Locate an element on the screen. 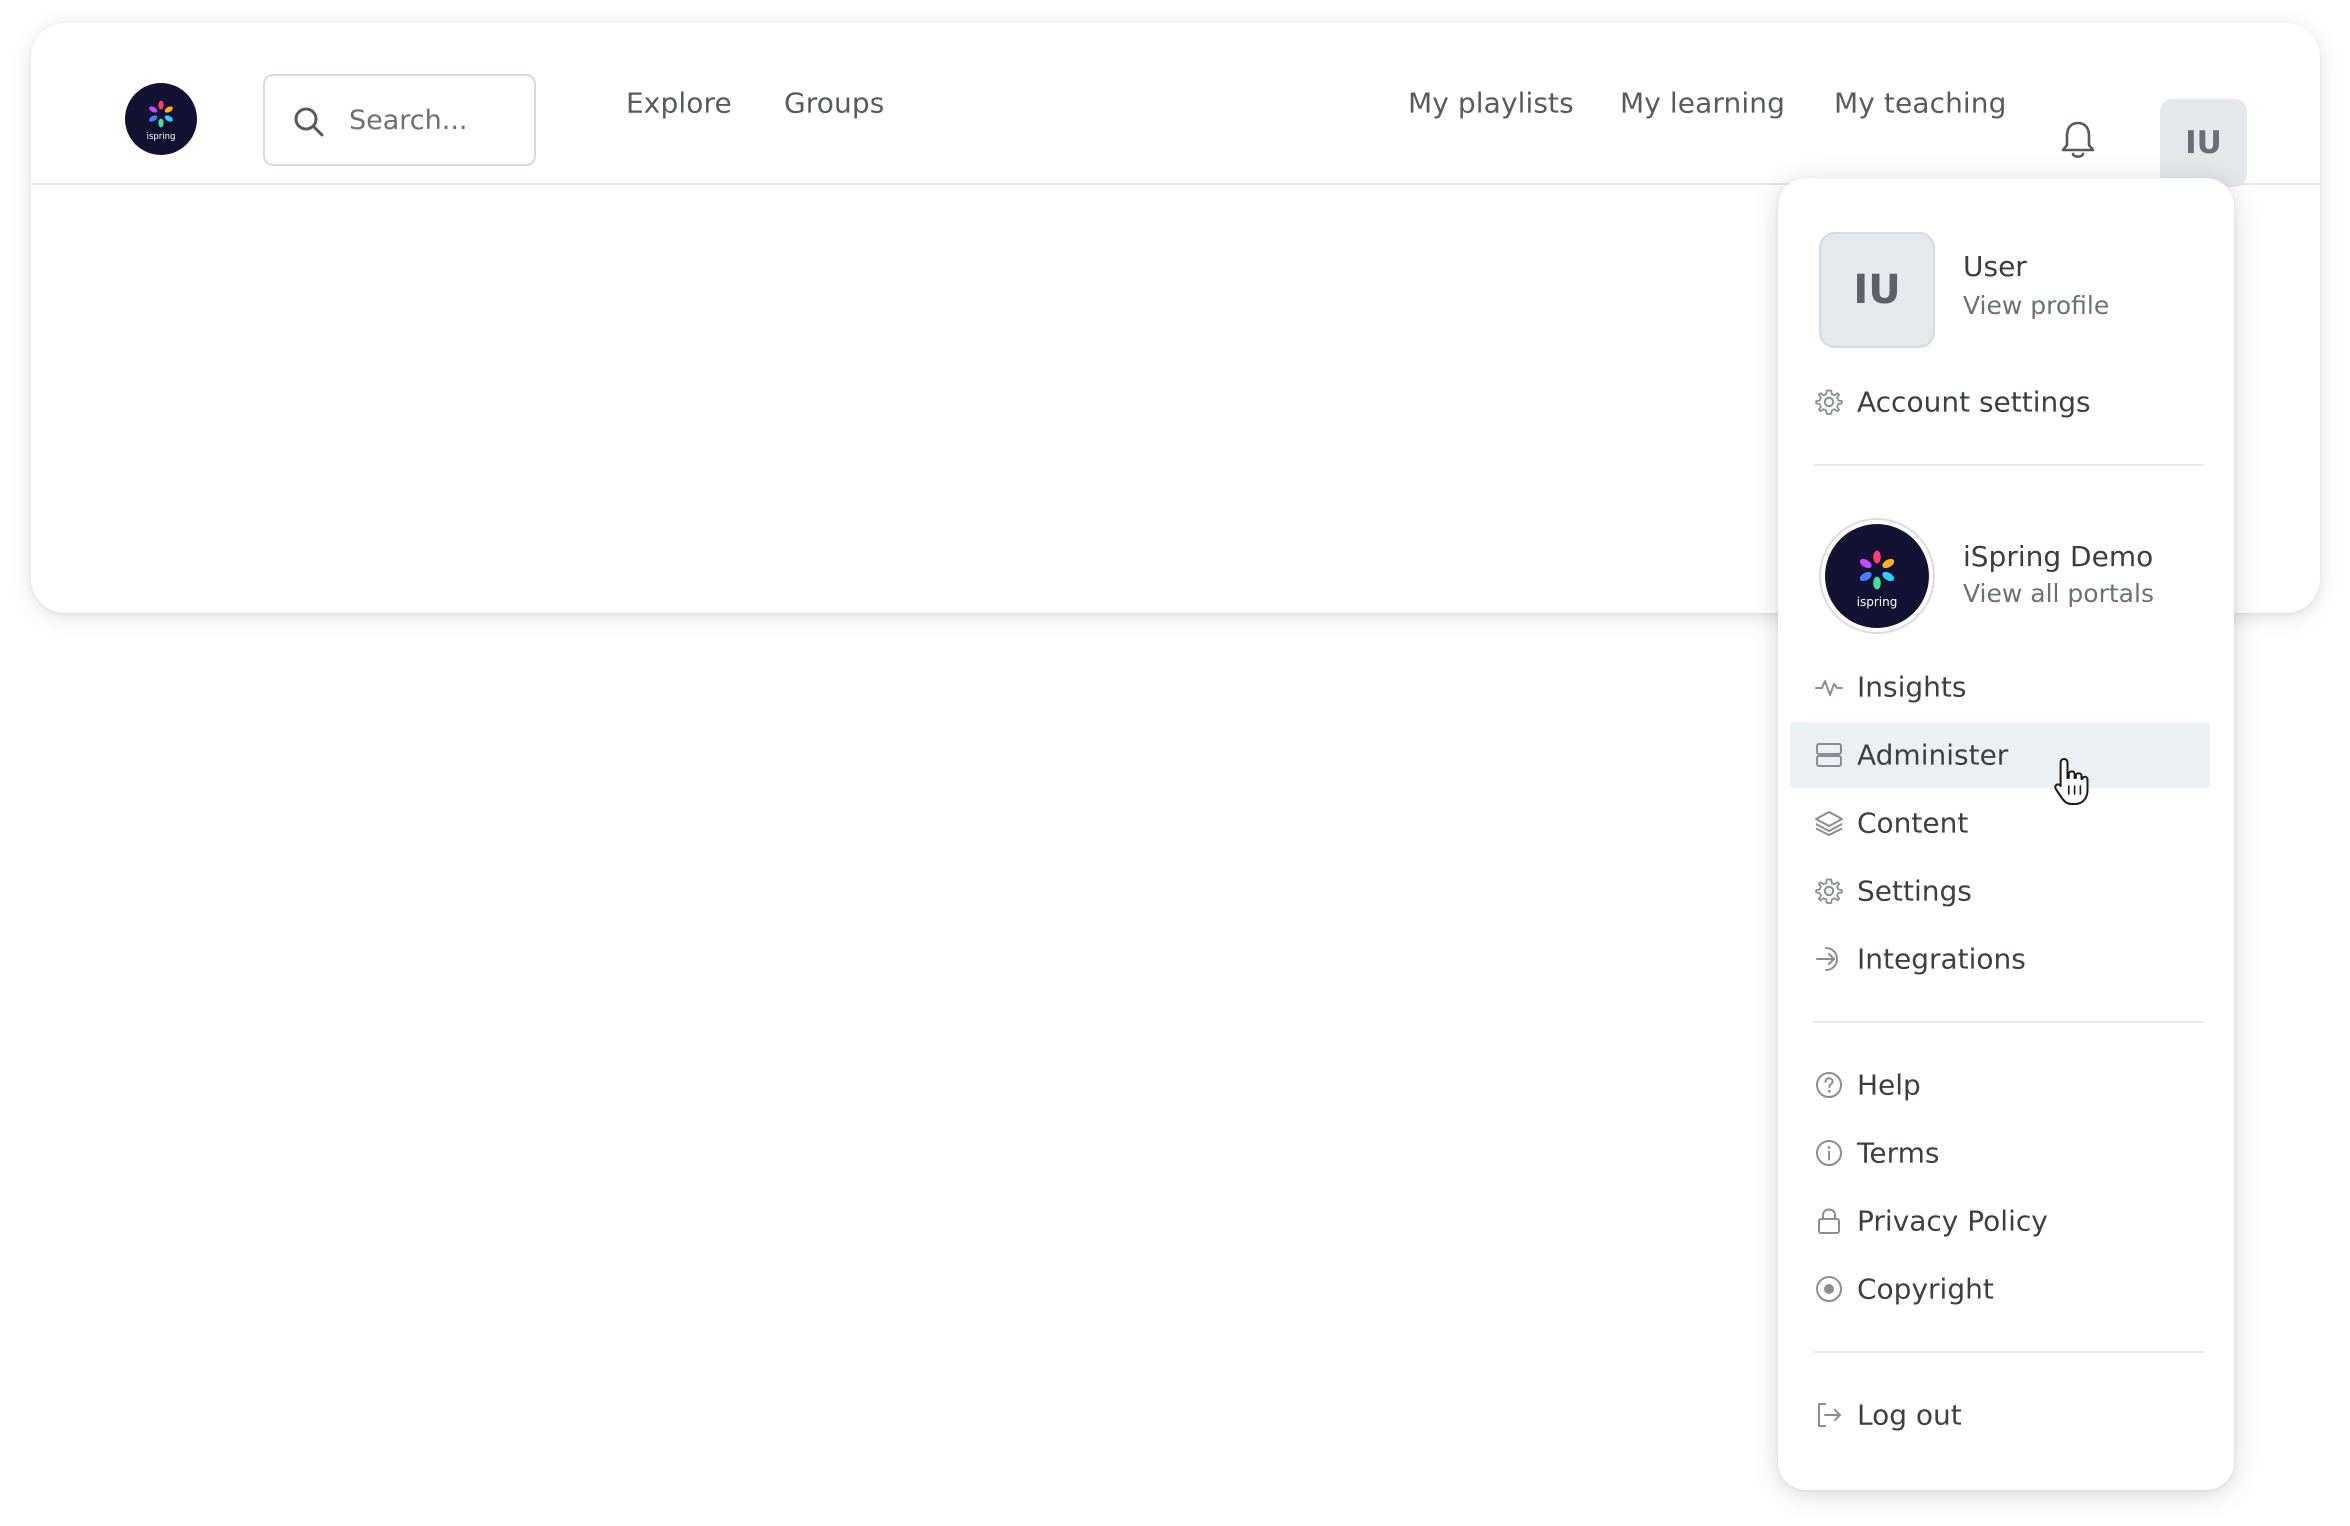  menu-item-privacy-policy: Privacy Policy is located at coordinates (2000, 1221).